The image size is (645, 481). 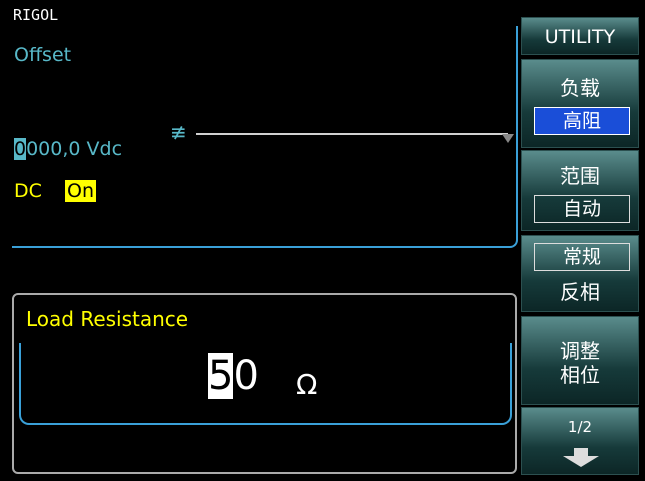 What do you see at coordinates (580, 375) in the screenshot?
I see `adjust-label-line2: 相位` at bounding box center [580, 375].